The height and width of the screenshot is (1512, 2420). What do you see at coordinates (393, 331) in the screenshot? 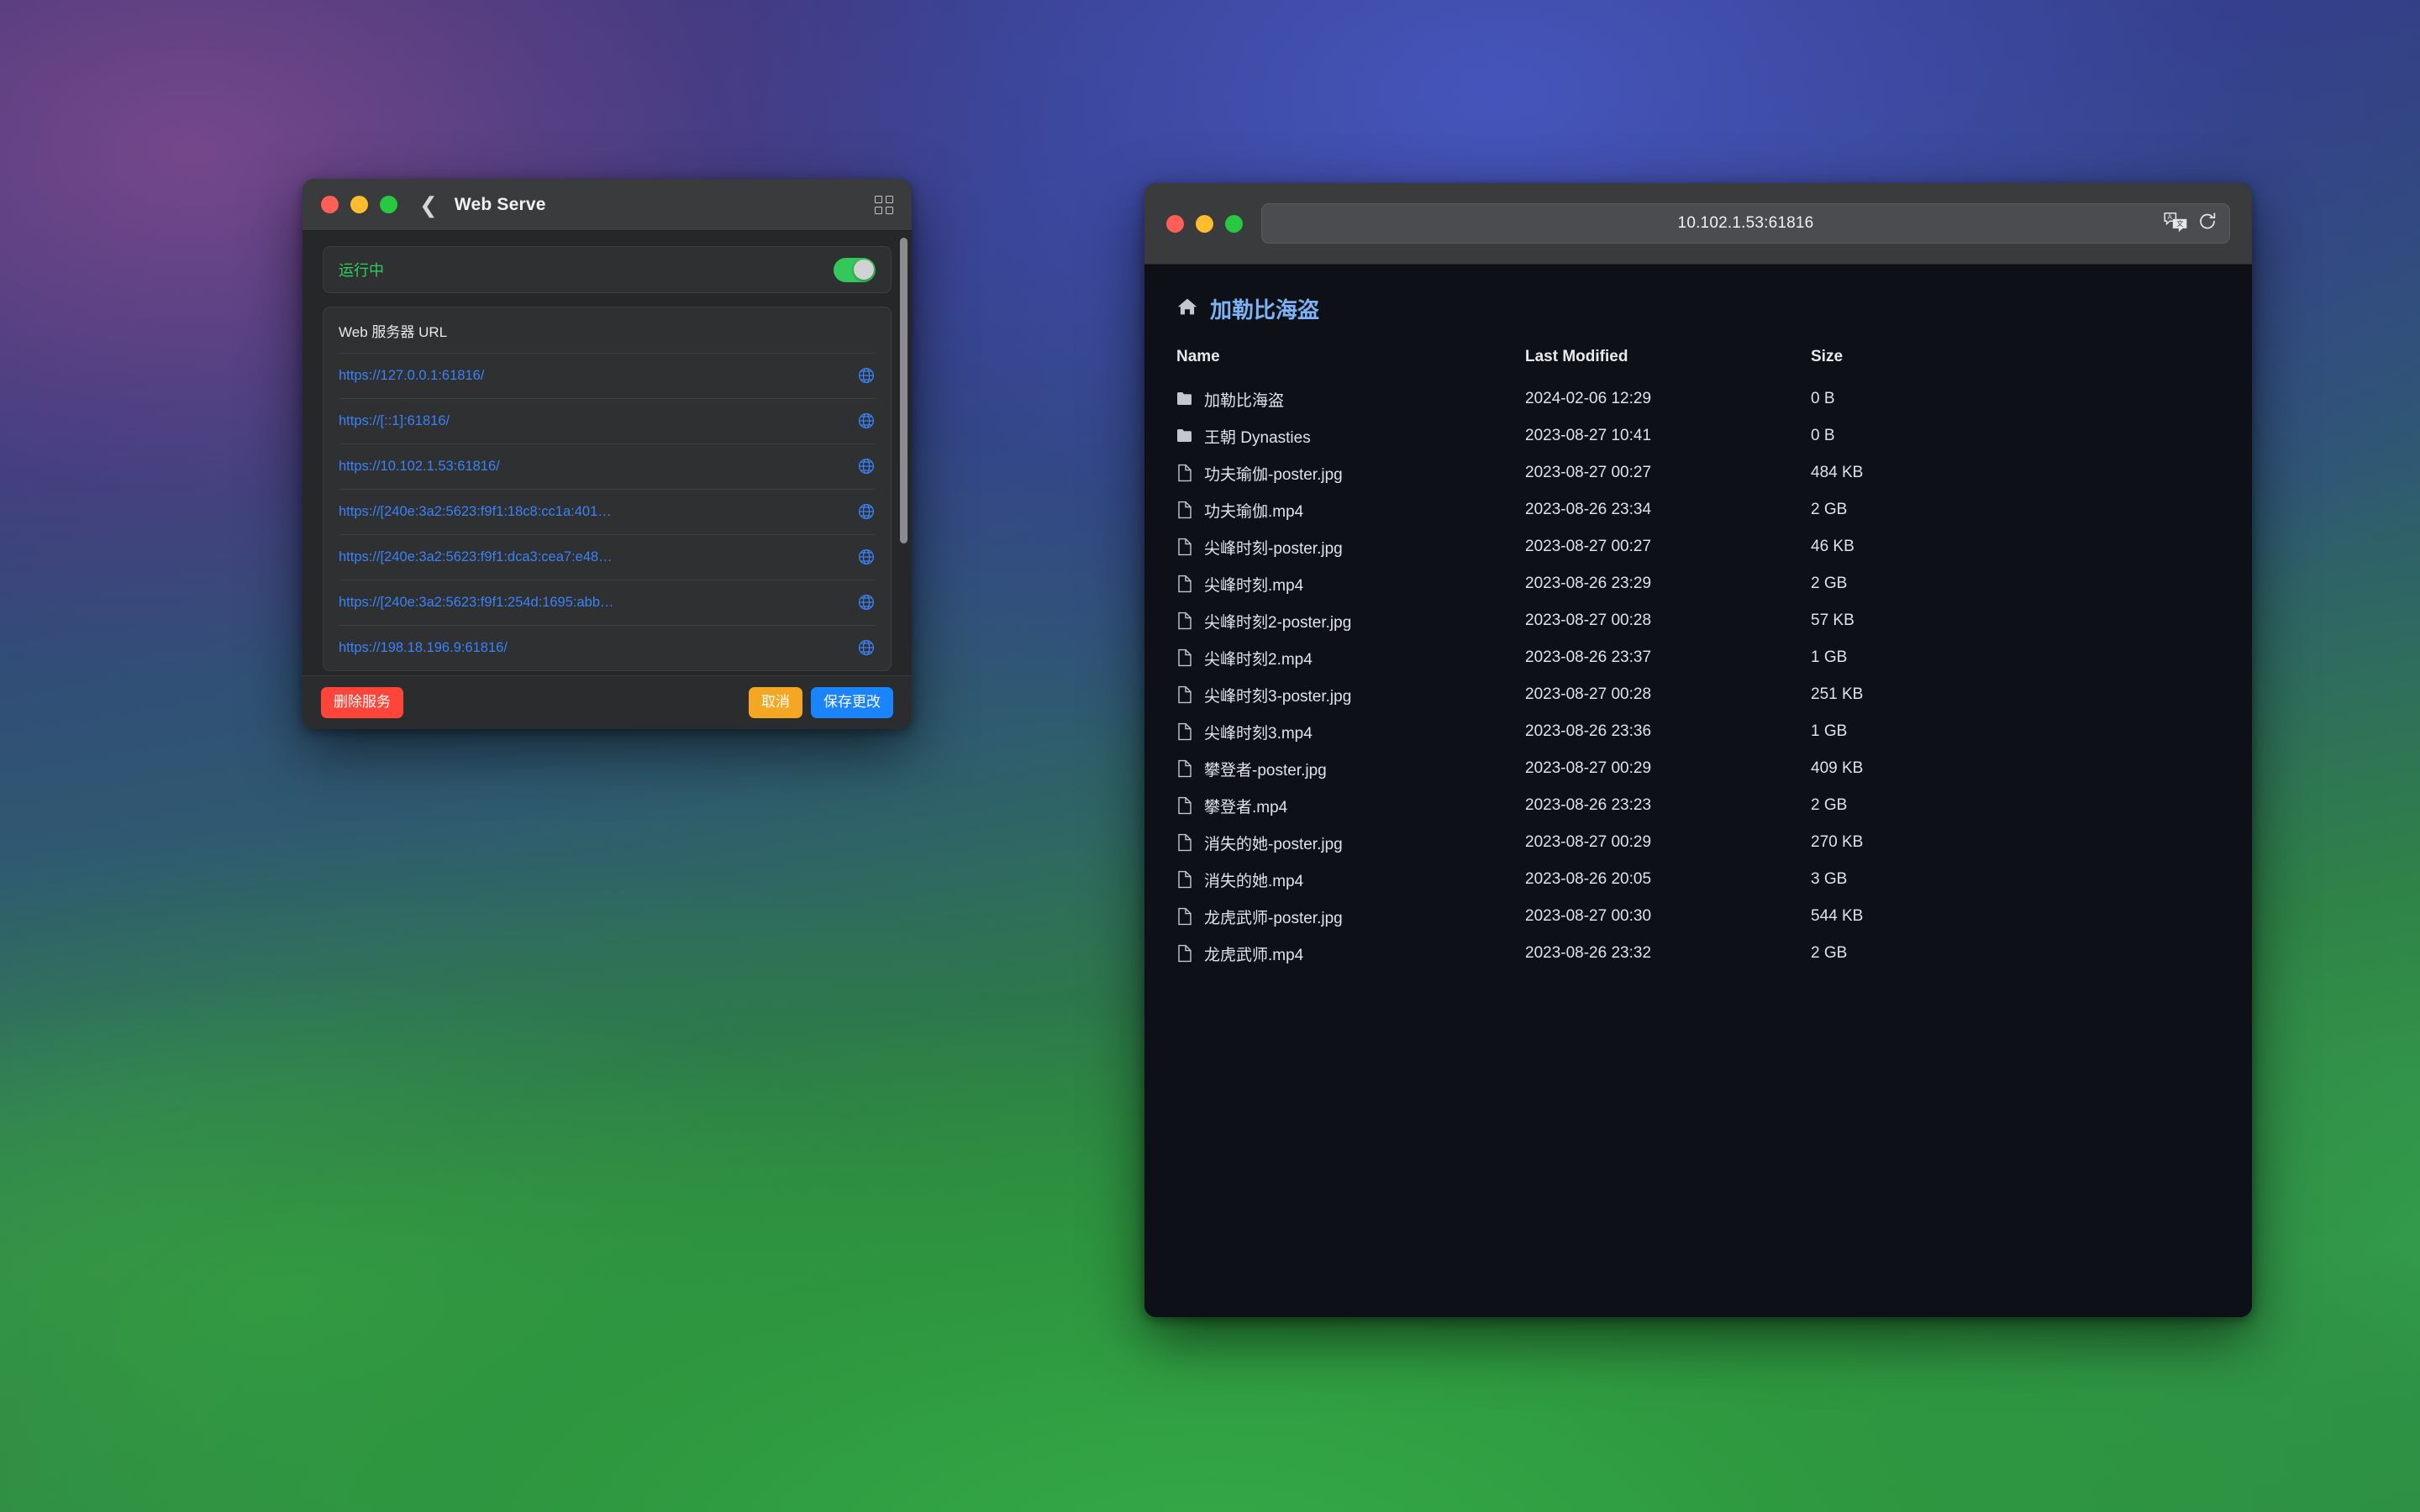
I see `urls-header-label: Web 服务器 URL` at bounding box center [393, 331].